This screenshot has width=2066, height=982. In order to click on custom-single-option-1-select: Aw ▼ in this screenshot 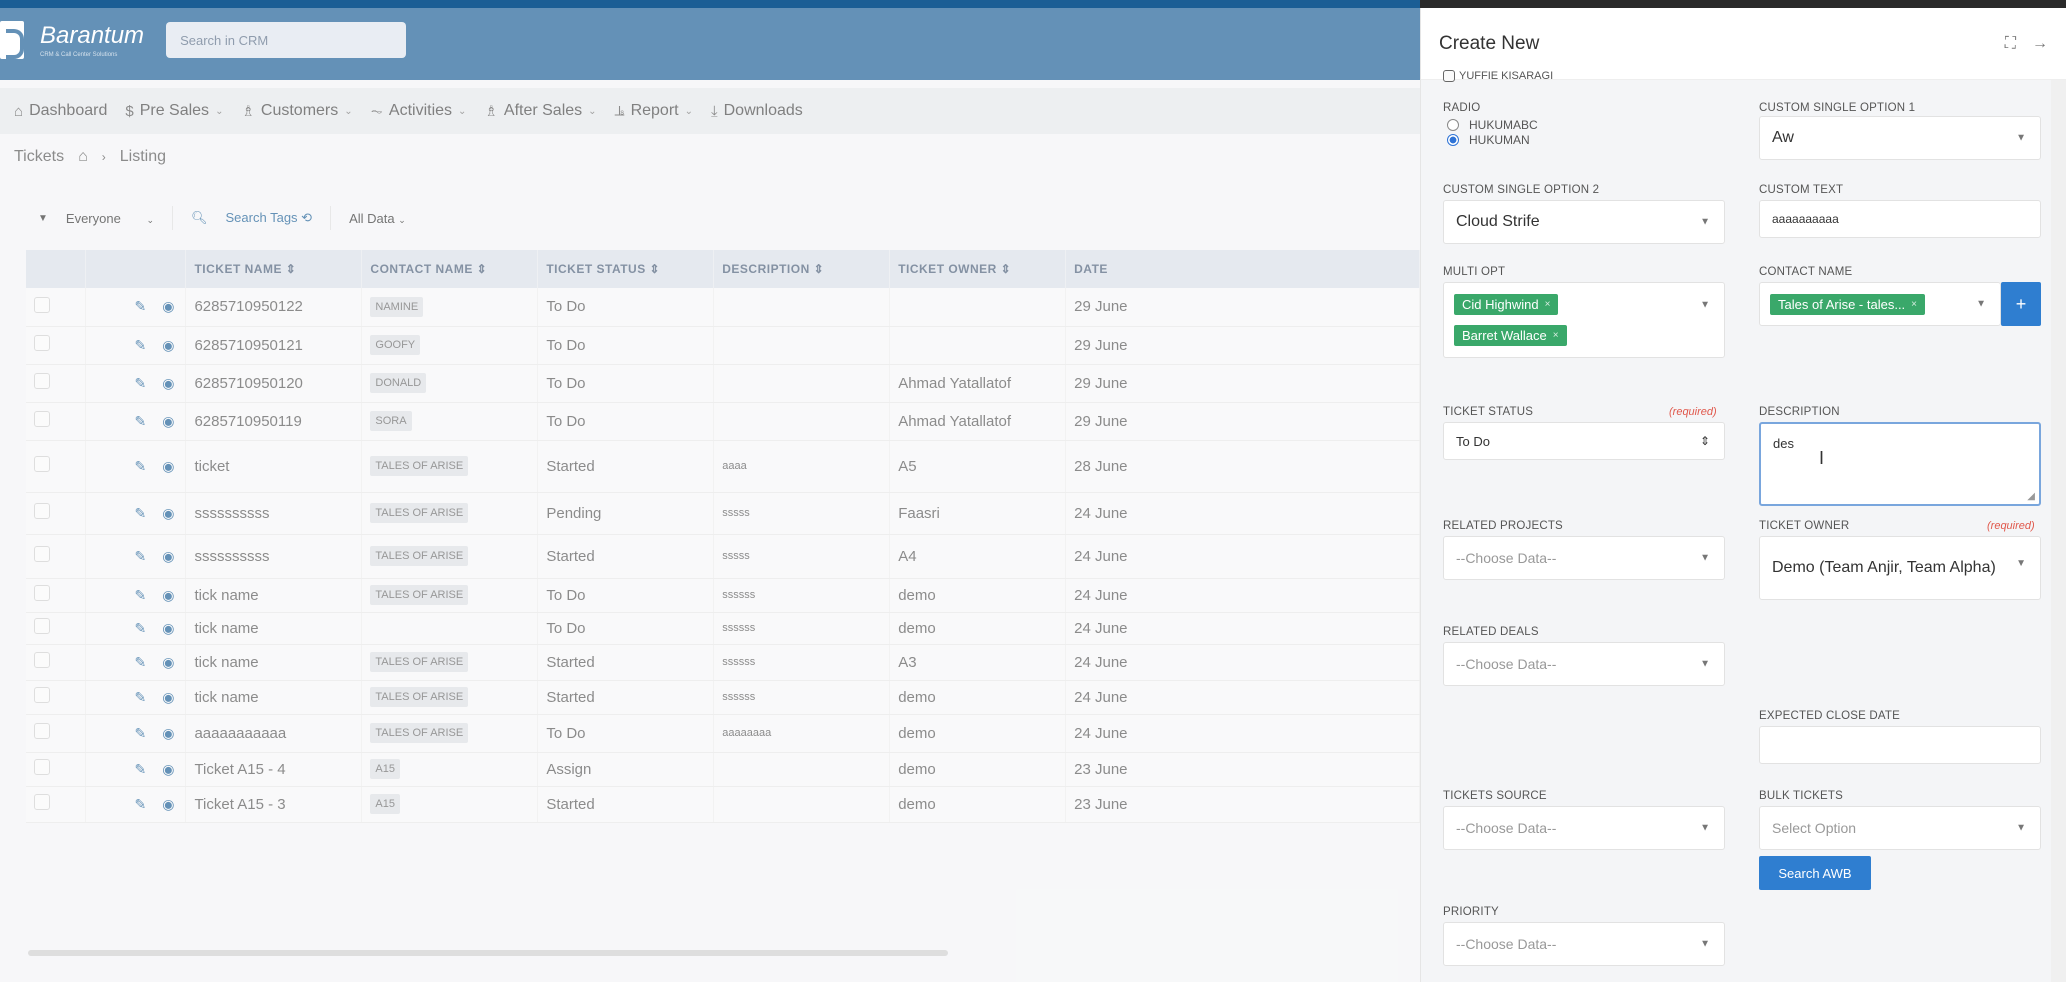, I will do `click(1900, 138)`.